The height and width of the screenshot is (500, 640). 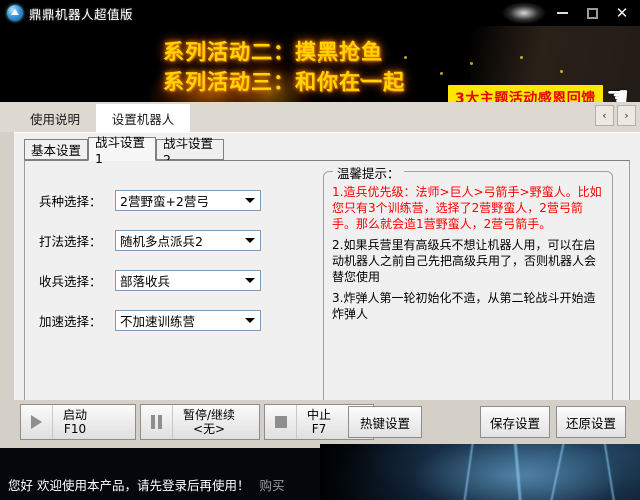 I want to click on start-button-line1: 启动, so click(x=75, y=415).